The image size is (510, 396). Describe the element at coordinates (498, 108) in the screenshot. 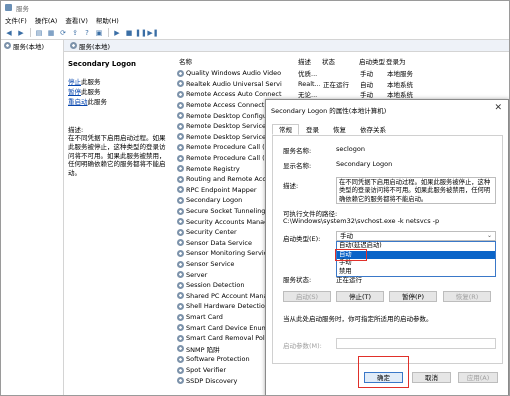

I see `close-icon: ✕` at that location.